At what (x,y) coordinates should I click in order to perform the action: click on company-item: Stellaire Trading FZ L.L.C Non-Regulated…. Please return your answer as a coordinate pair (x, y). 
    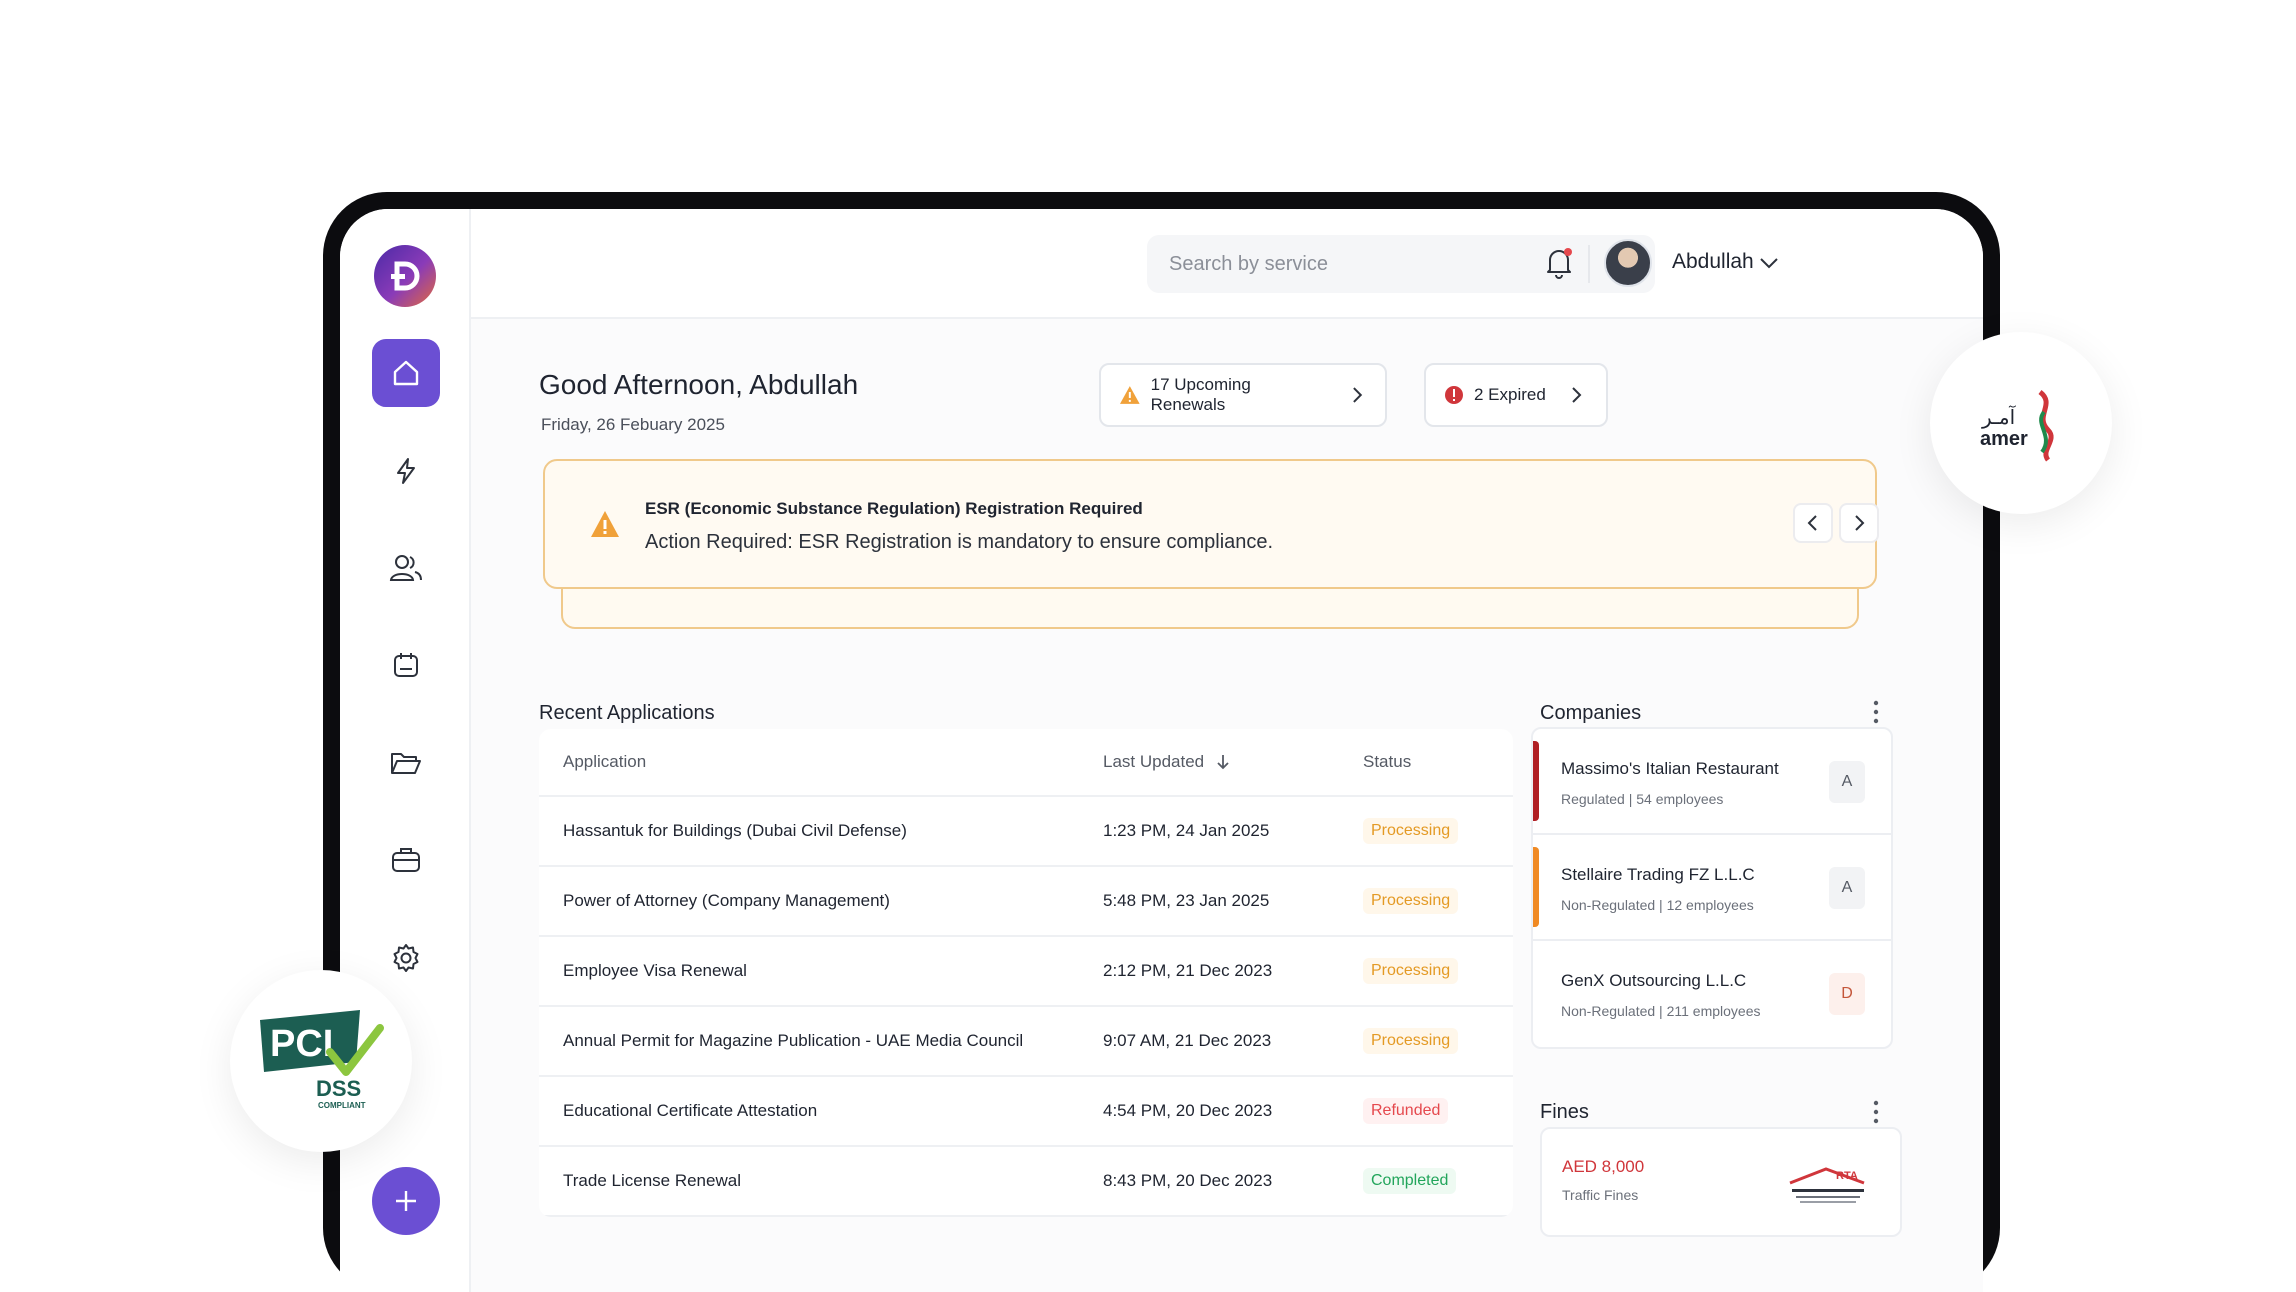
    Looking at the image, I should click on (1712, 888).